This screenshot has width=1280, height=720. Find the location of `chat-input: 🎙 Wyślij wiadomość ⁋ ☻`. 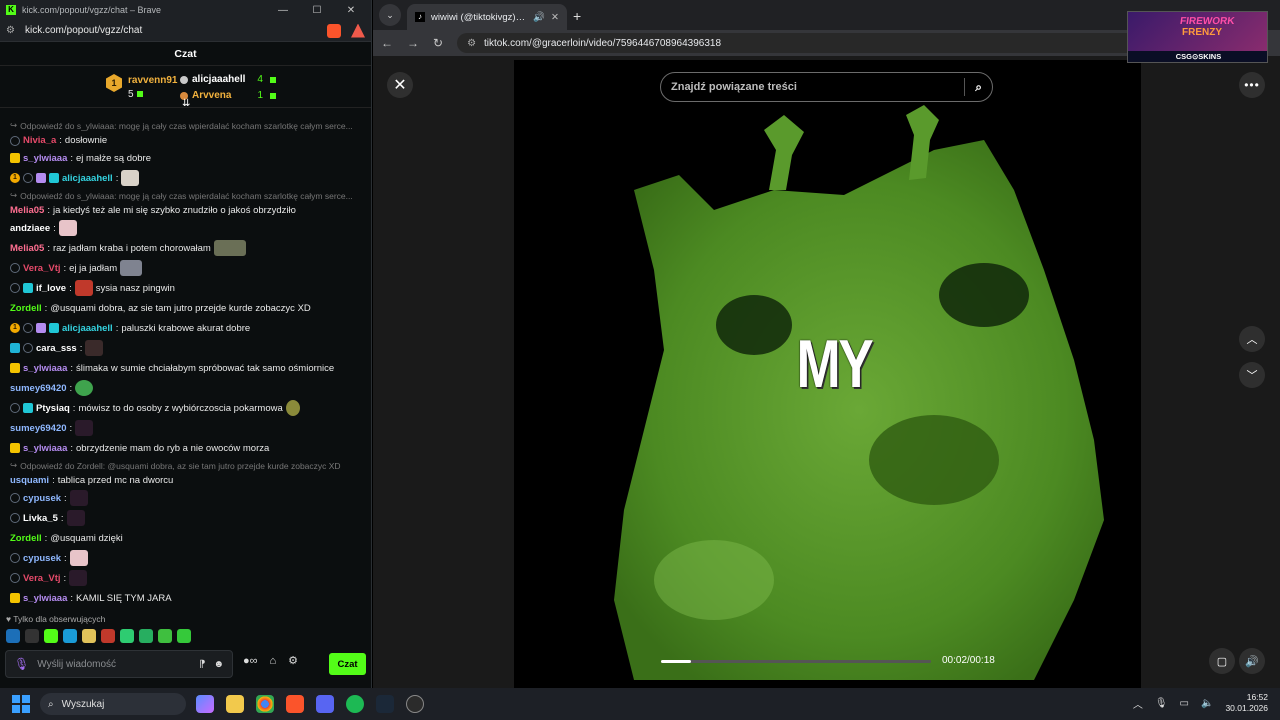

chat-input: 🎙 Wyślij wiadomość ⁋ ☻ is located at coordinates (119, 664).